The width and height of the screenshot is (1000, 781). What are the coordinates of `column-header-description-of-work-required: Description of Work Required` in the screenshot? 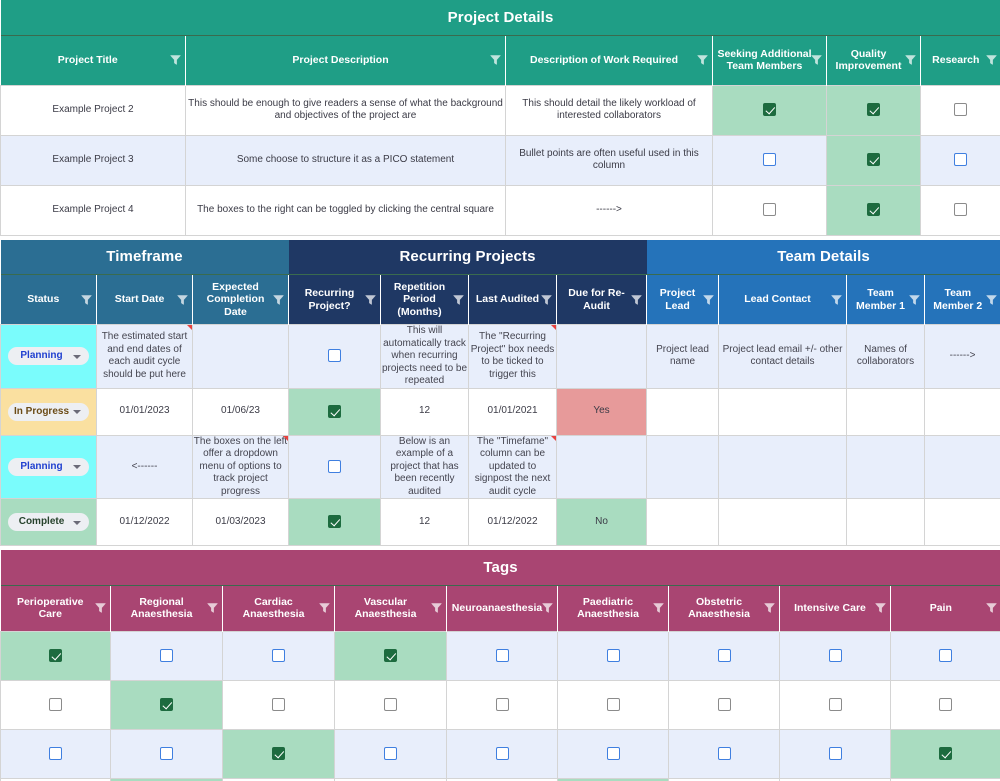 It's located at (609, 59).